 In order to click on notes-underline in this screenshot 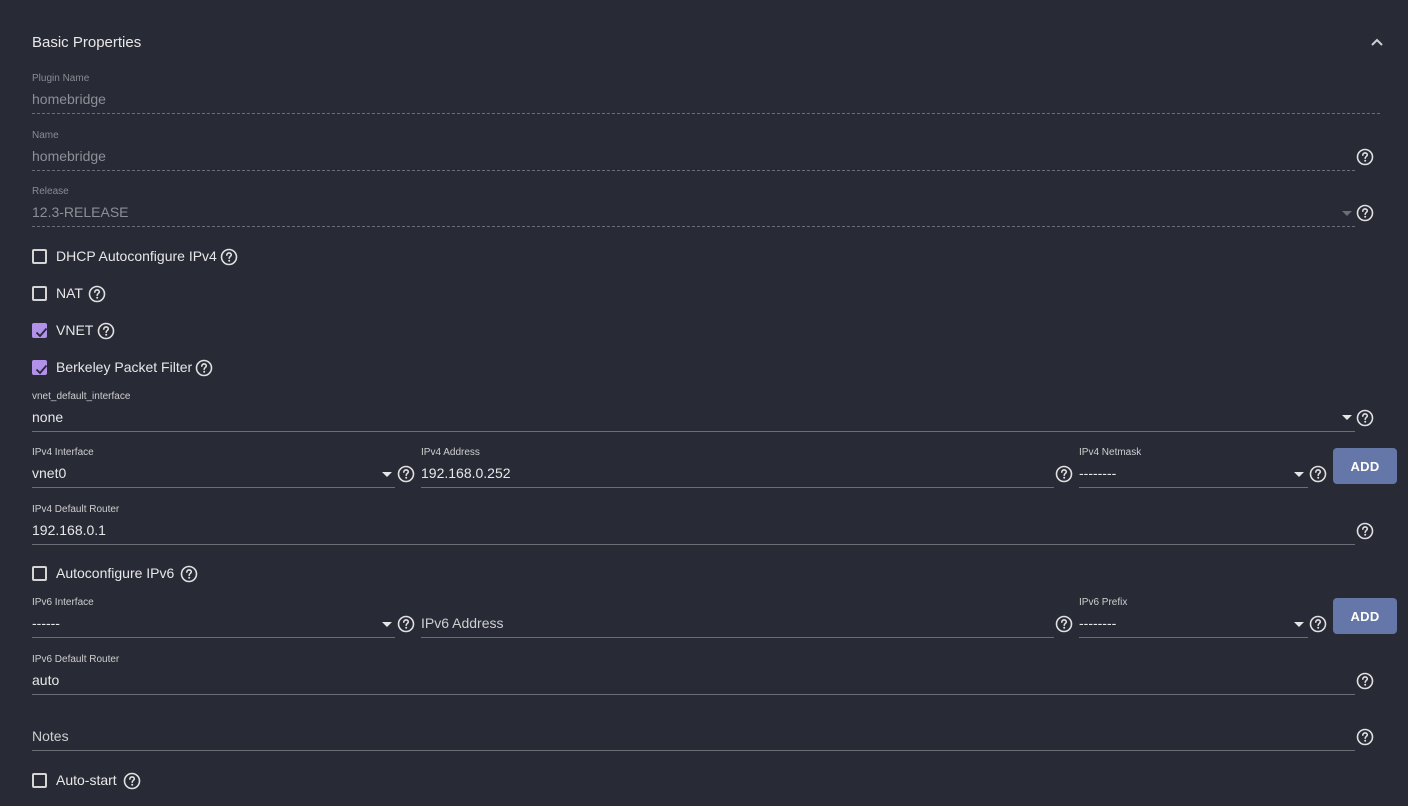, I will do `click(693, 750)`.